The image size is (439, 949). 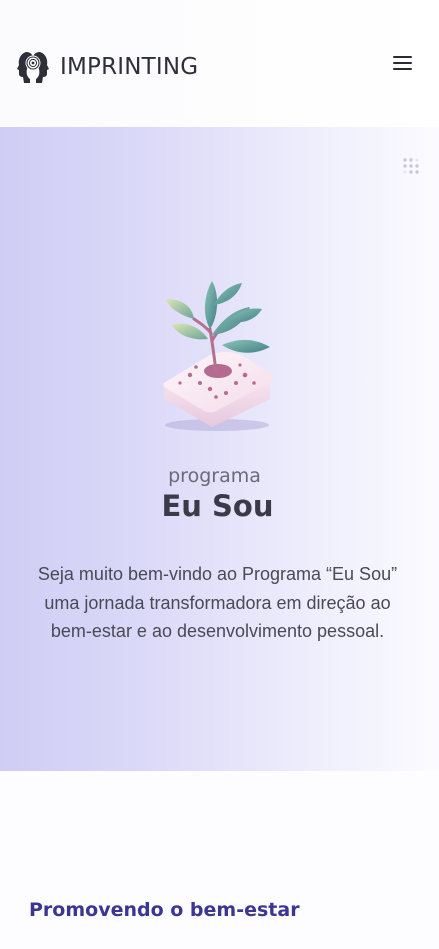 I want to click on brand-link: IMPRINTING, so click(x=107, y=67).